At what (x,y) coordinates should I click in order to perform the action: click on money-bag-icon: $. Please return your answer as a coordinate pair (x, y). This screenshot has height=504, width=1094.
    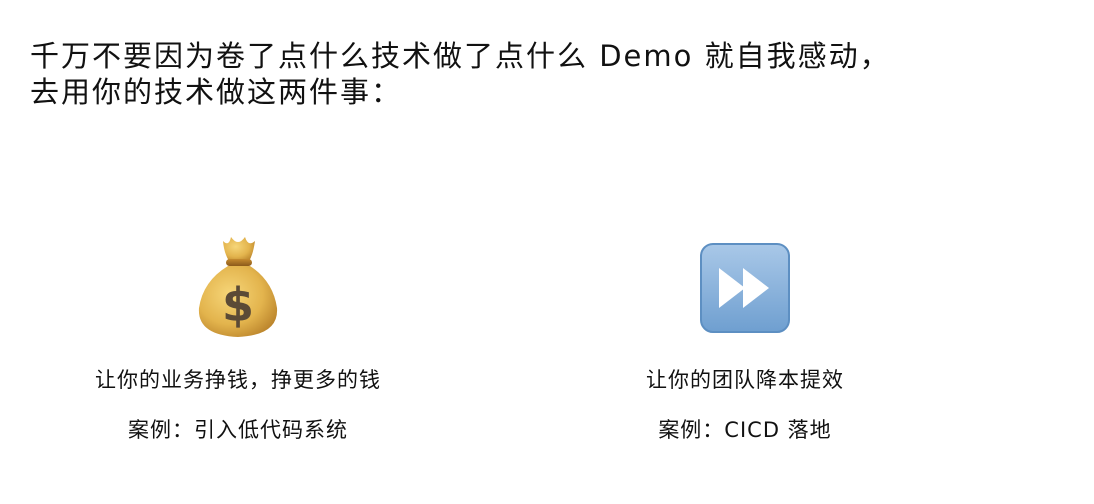
    Looking at the image, I should click on (238, 288).